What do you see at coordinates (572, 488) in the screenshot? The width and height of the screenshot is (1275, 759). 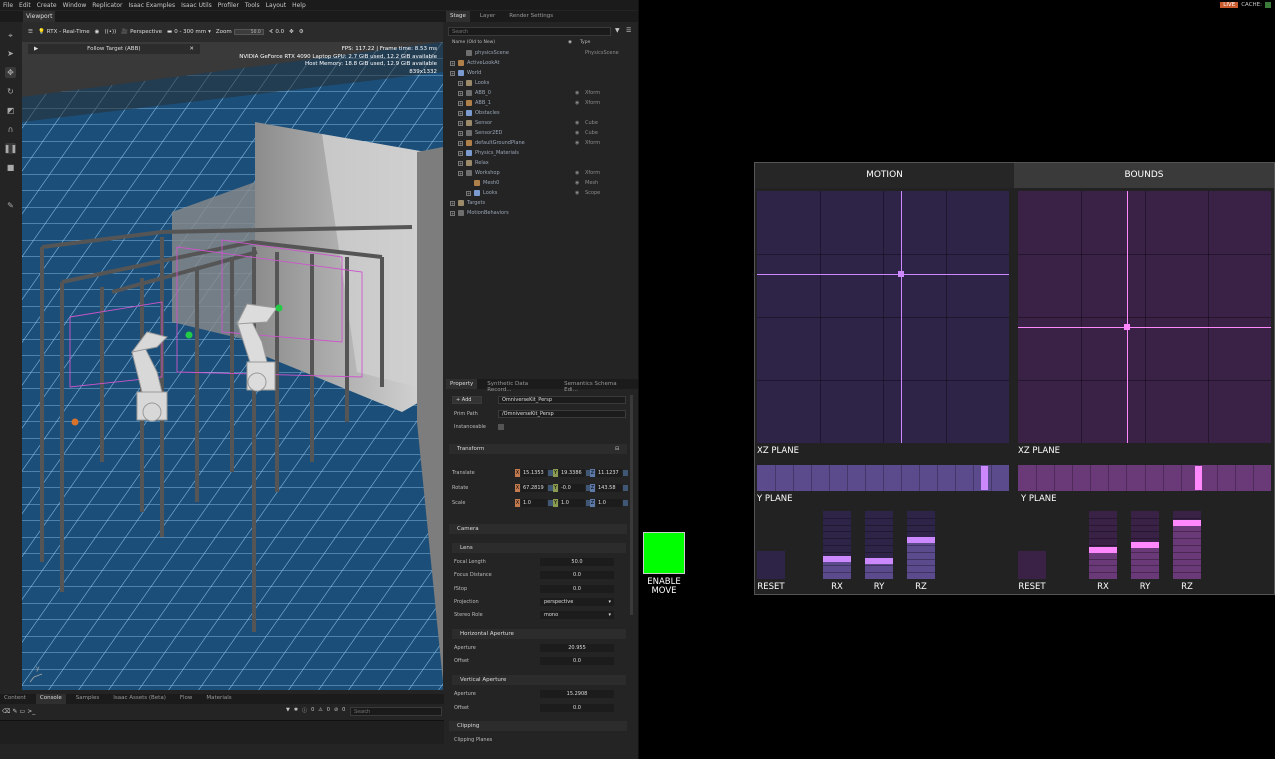 I see `rotate-y-field: -0.0` at bounding box center [572, 488].